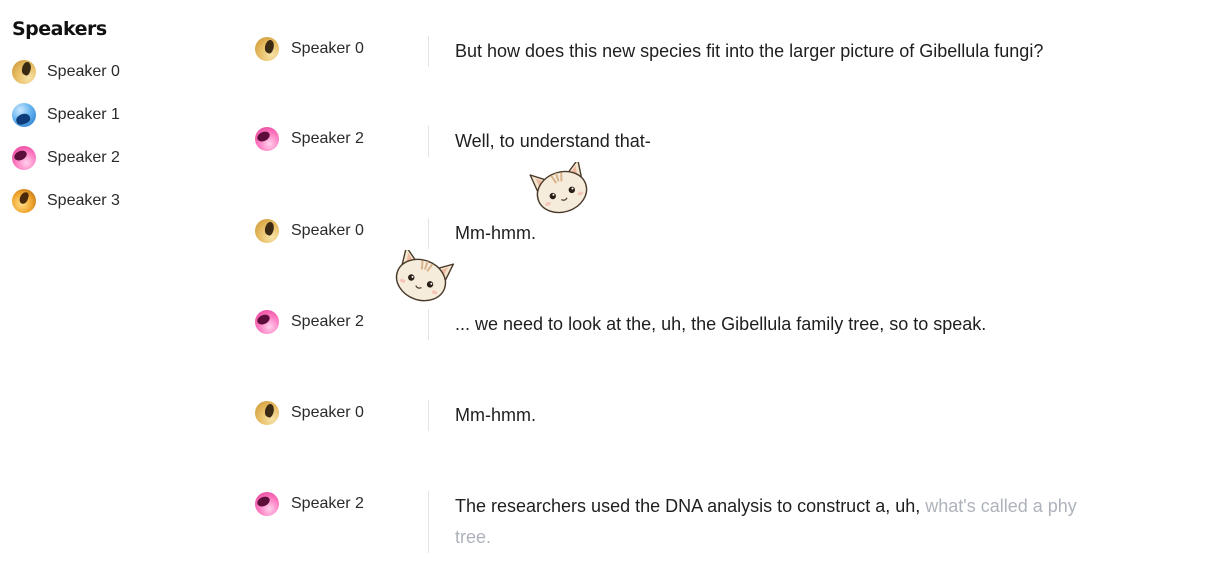  I want to click on speaker-item-3: Speaker 3, so click(112, 200).